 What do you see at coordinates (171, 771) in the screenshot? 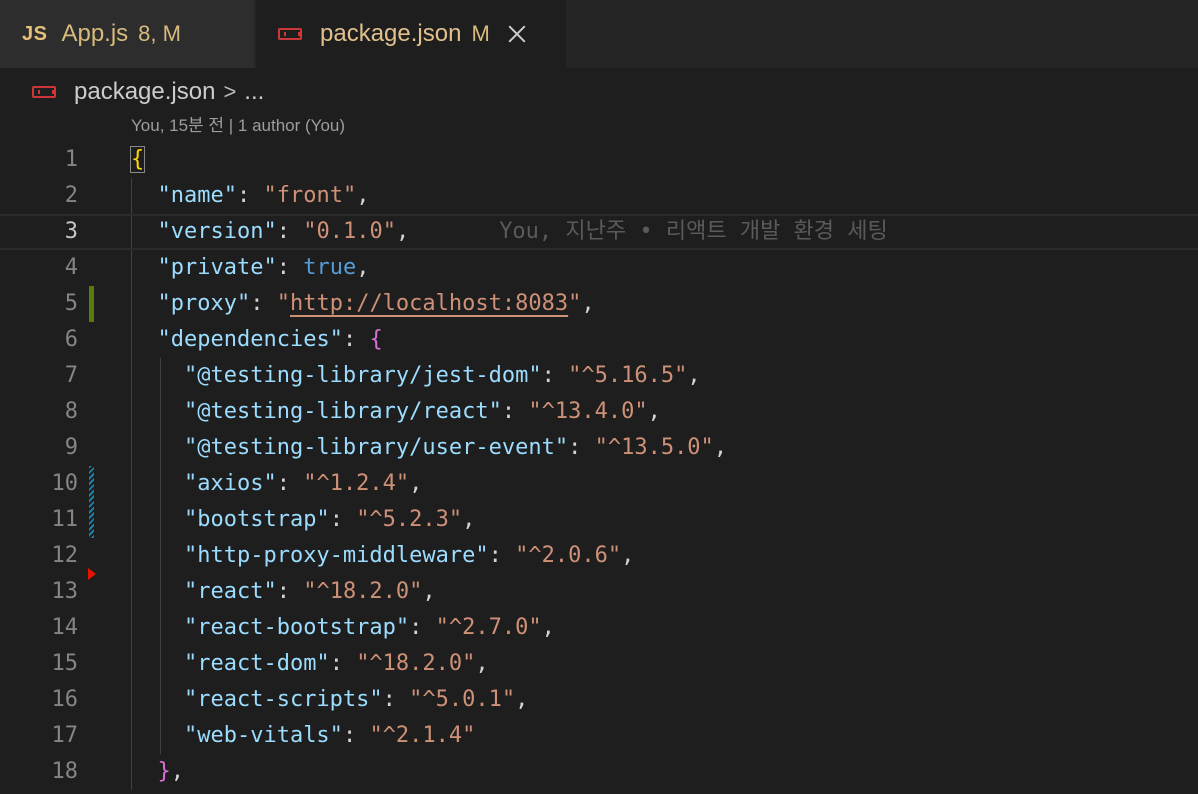
I see `code-text: },` at bounding box center [171, 771].